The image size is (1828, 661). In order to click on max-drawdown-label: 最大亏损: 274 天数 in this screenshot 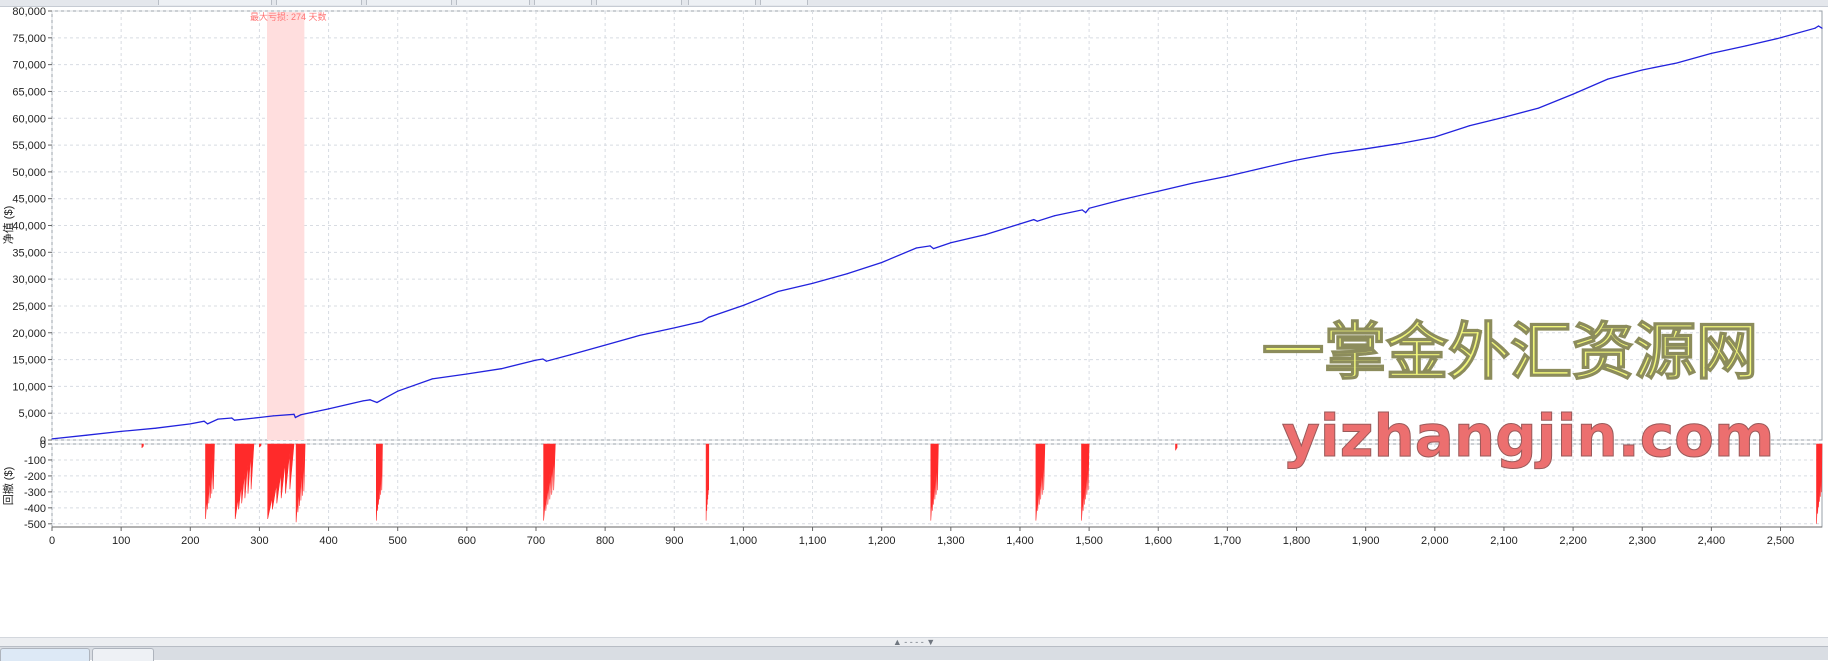, I will do `click(288, 16)`.